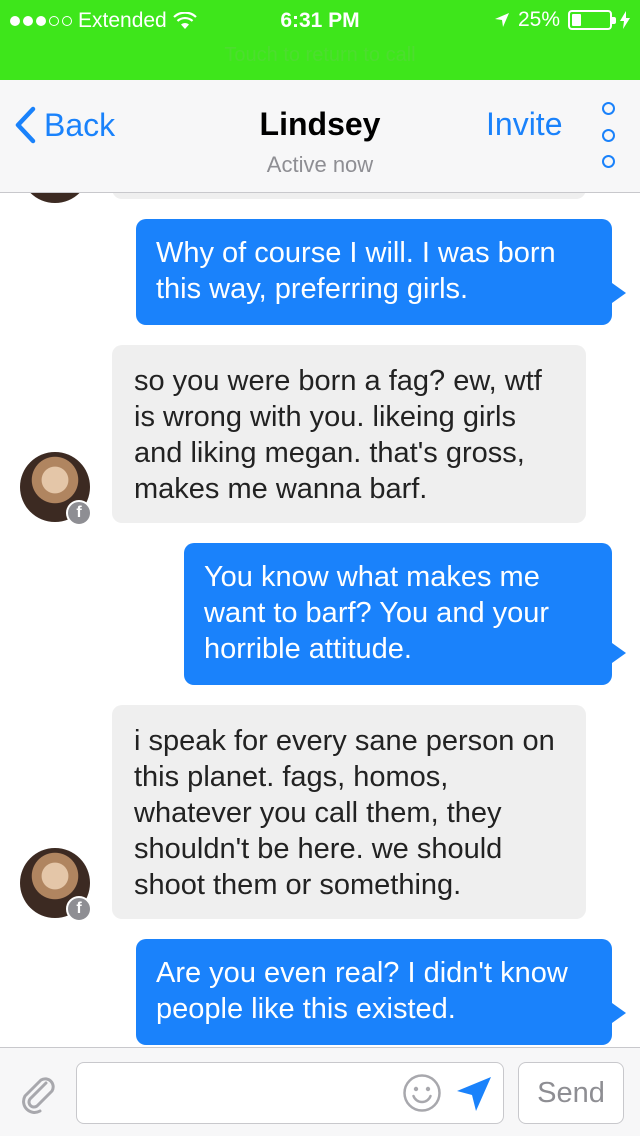 This screenshot has width=640, height=1136. Describe the element at coordinates (474, 1094) in the screenshot. I see `location-arrow-icon` at that location.